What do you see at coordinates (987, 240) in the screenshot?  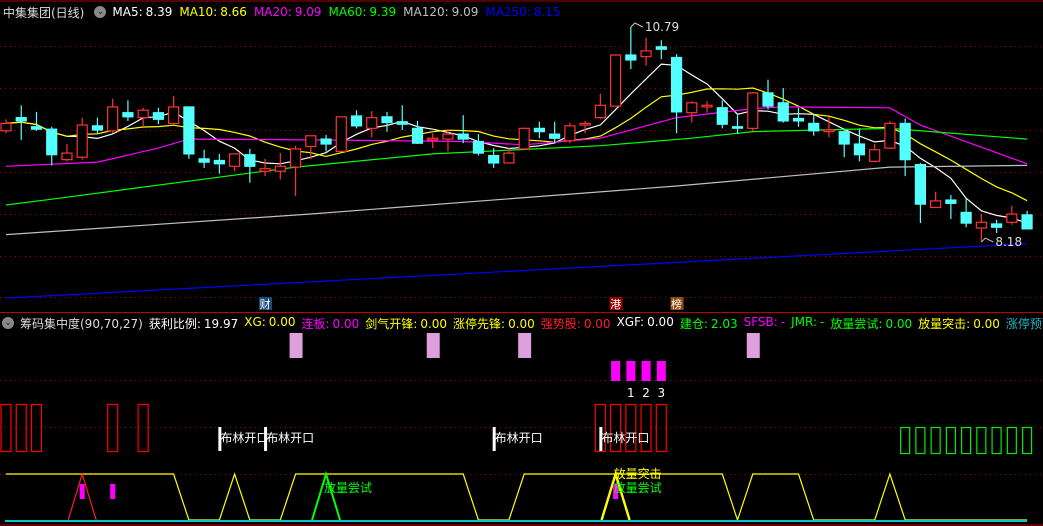 I see `low-pointer` at bounding box center [987, 240].